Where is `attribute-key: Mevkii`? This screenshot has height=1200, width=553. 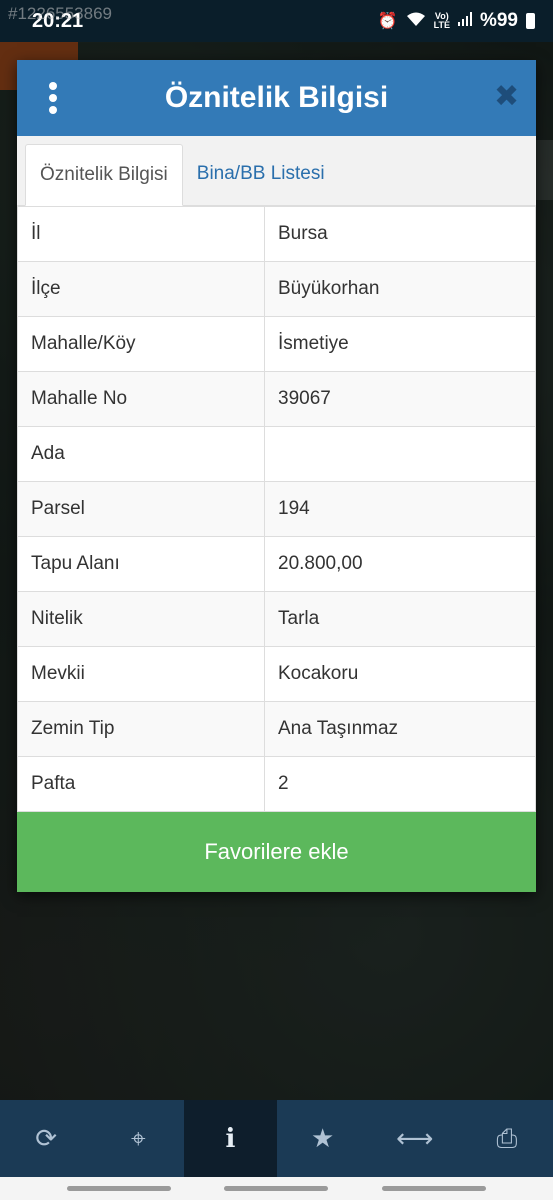 attribute-key: Mevkii is located at coordinates (141, 674).